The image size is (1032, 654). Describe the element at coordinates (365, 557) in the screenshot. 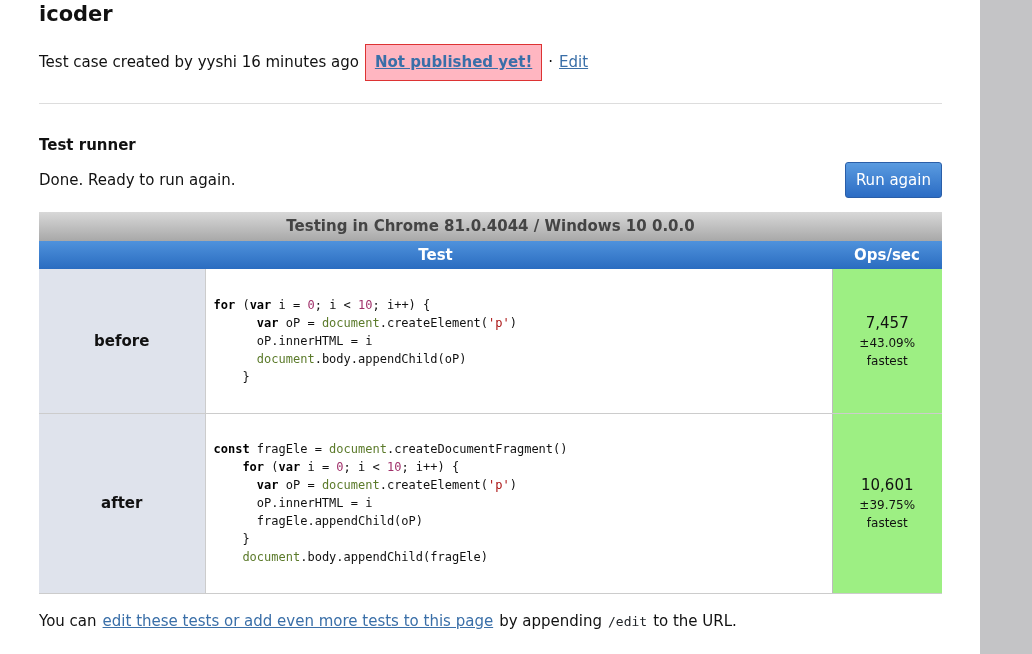

I see `code-line: document.body.appendChild(fragEle)` at that location.